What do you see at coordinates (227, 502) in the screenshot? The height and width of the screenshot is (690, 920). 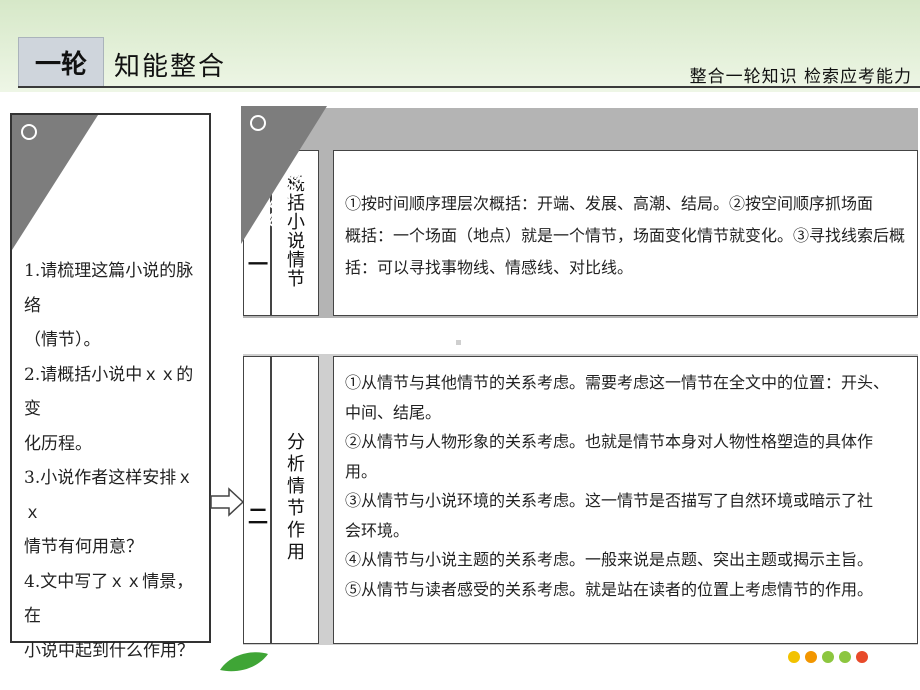 I see `arrow-right-icon` at bounding box center [227, 502].